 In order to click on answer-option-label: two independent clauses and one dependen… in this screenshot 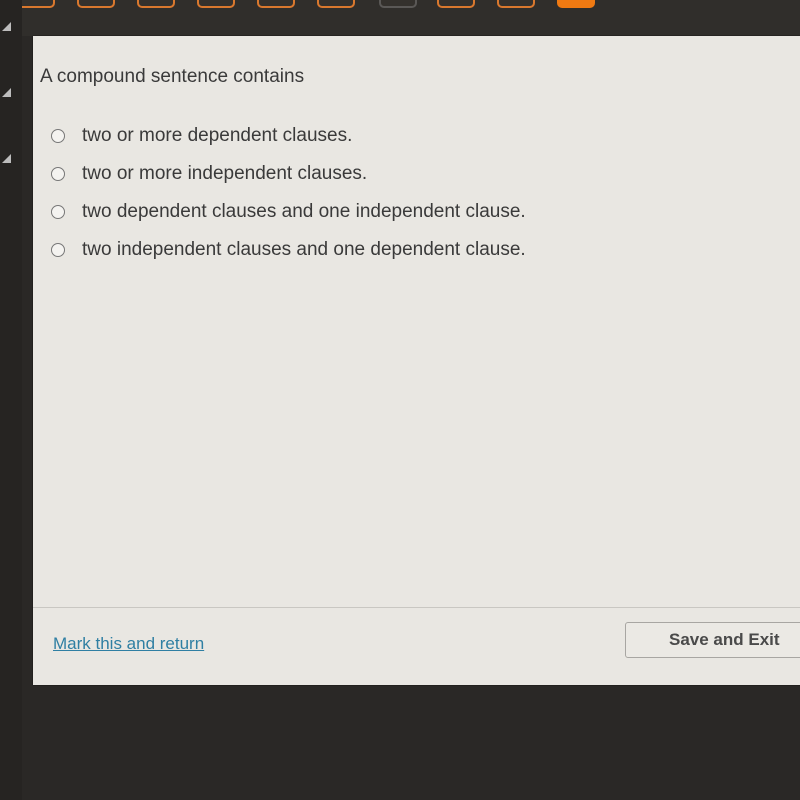, I will do `click(304, 249)`.